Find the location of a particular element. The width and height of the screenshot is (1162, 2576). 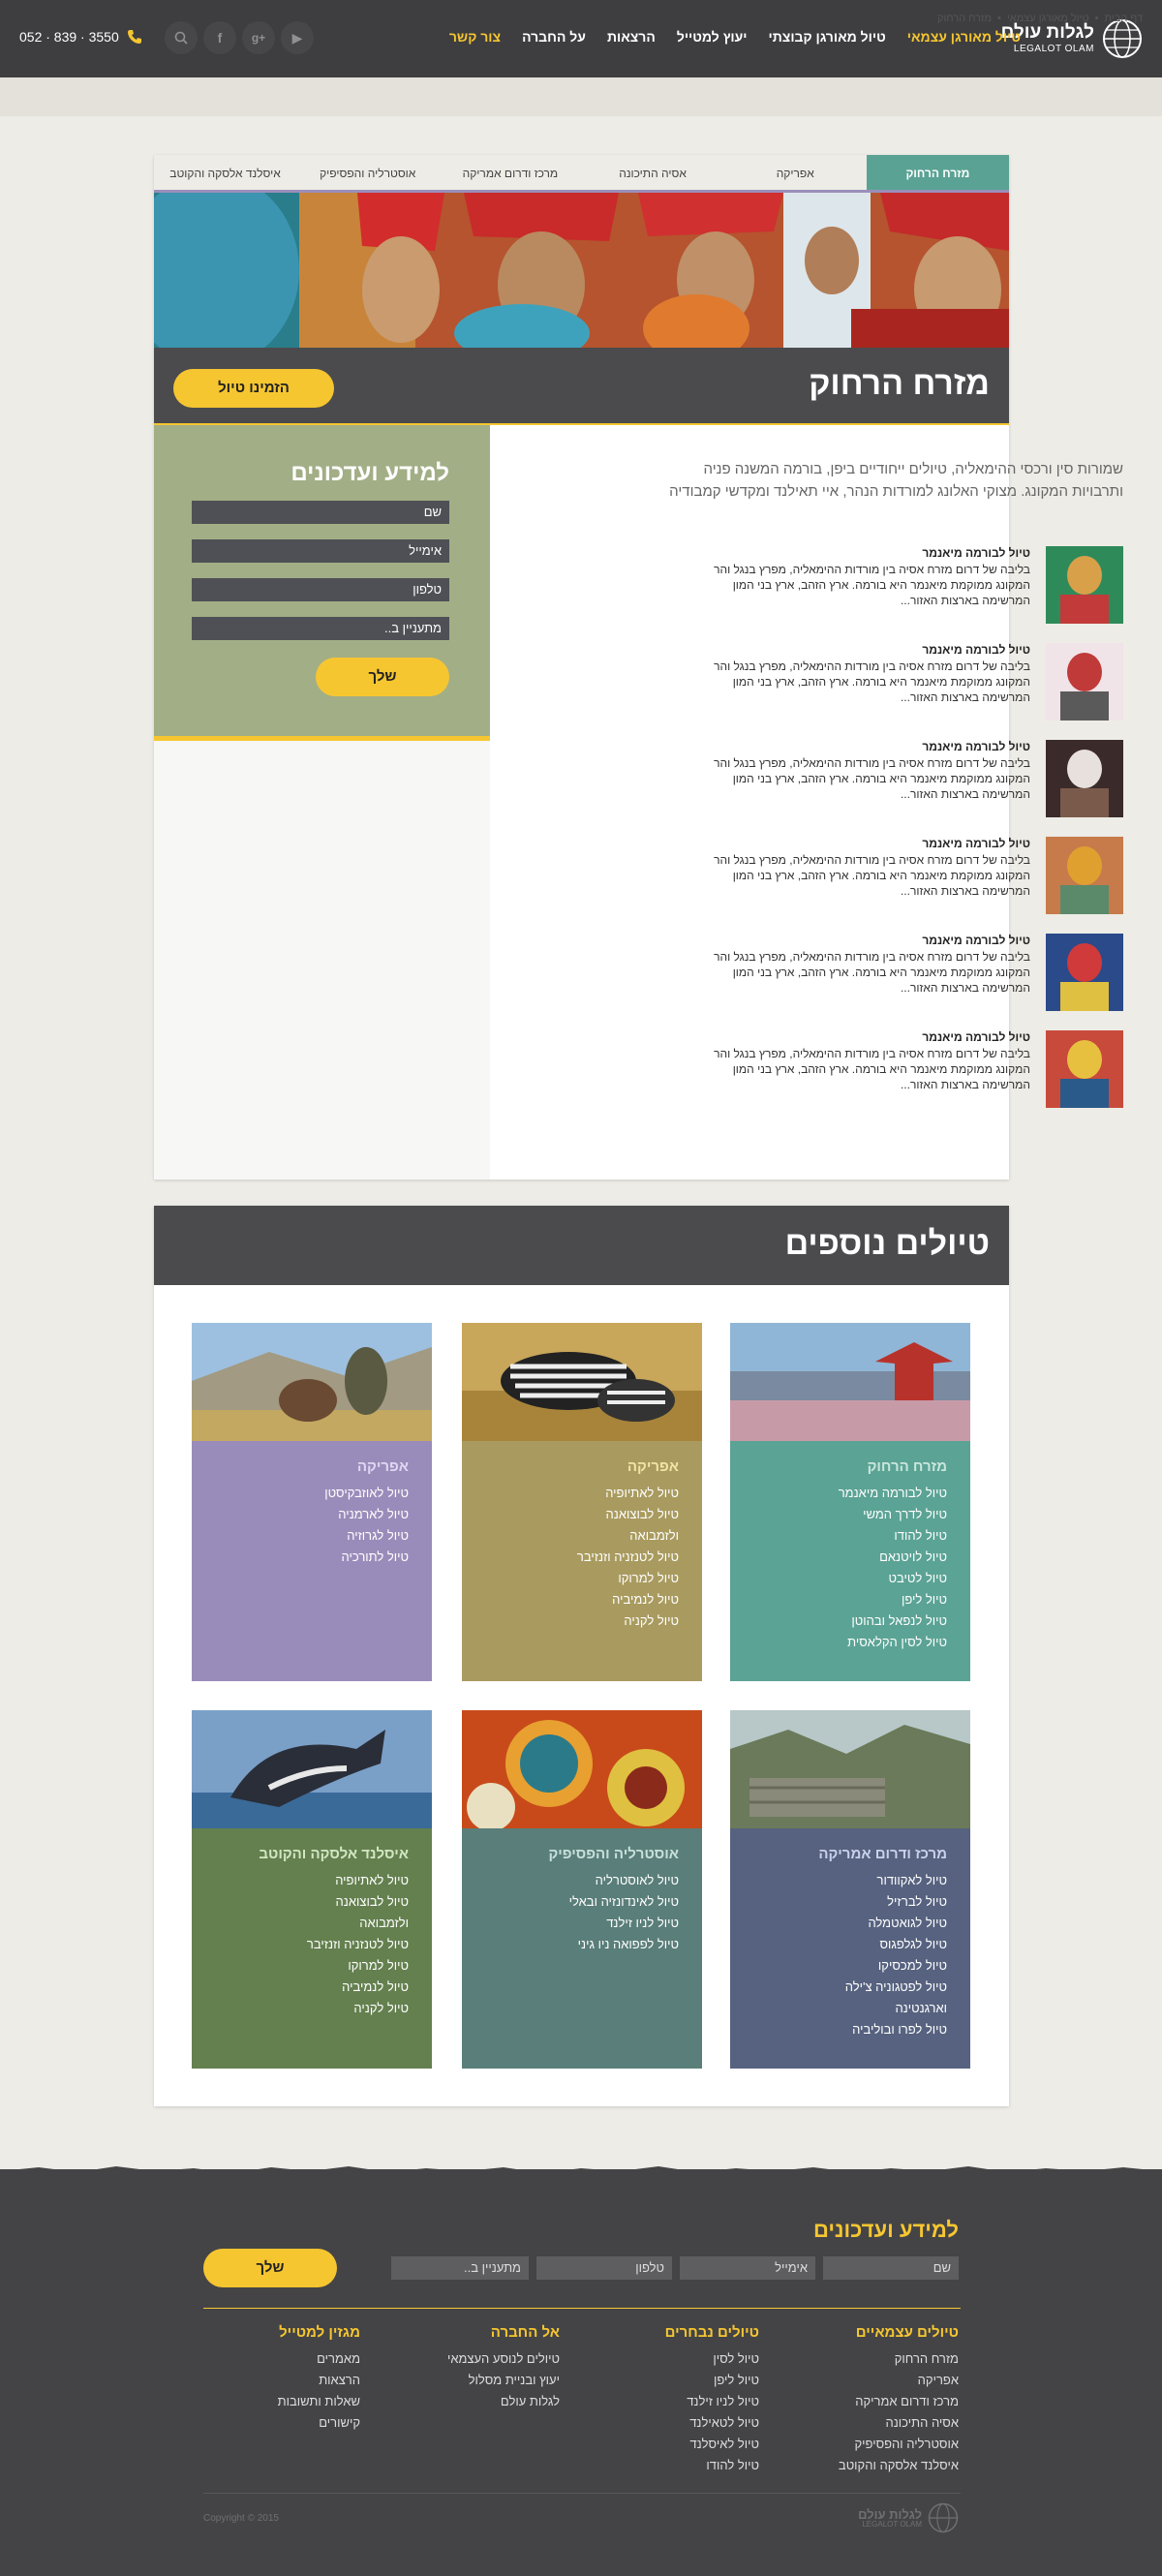

youtube-icon: ▶ is located at coordinates (297, 37).